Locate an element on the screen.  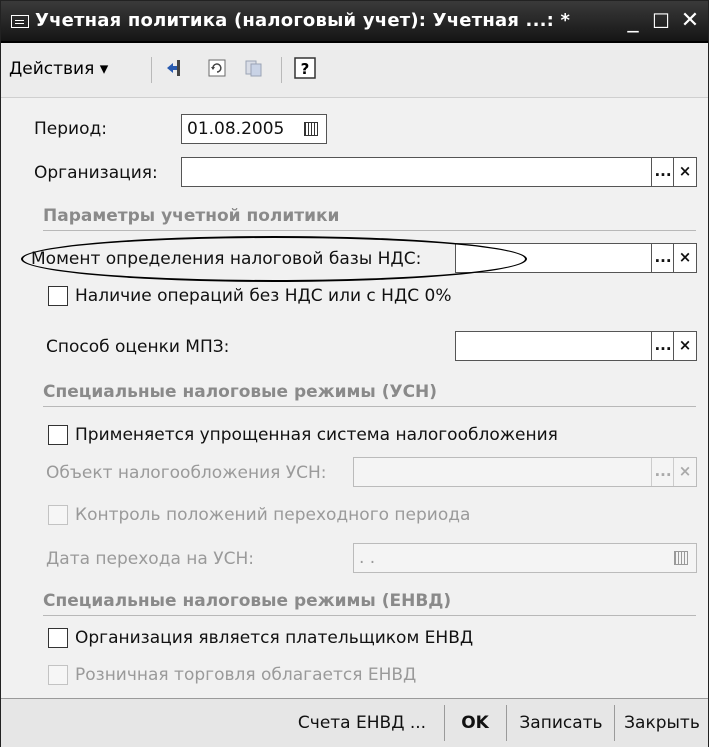
window-title: Учетная политика (налоговый учет) is located at coordinates (303, 20).